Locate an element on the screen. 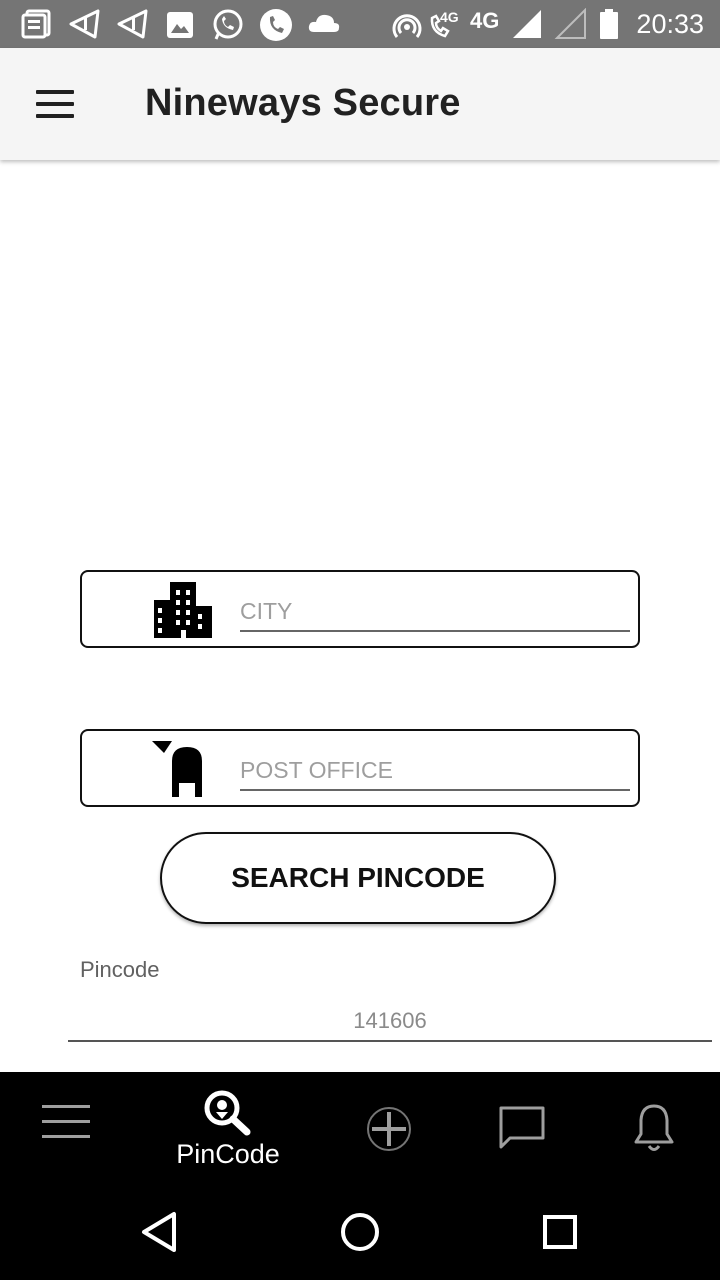 Image resolution: width=720 pixels, height=1280 pixels. pincode-value: 141606 is located at coordinates (390, 1025).